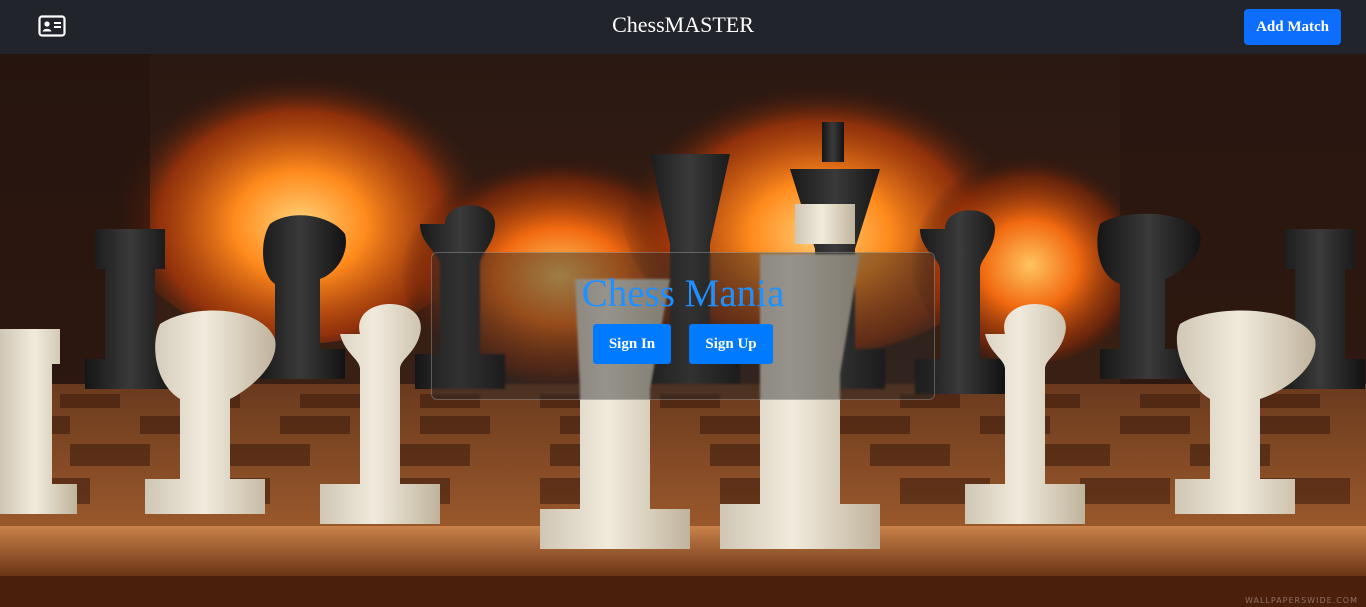 Image resolution: width=1366 pixels, height=607 pixels. Describe the element at coordinates (683, 24) in the screenshot. I see `app-title: ChessMASTER` at that location.